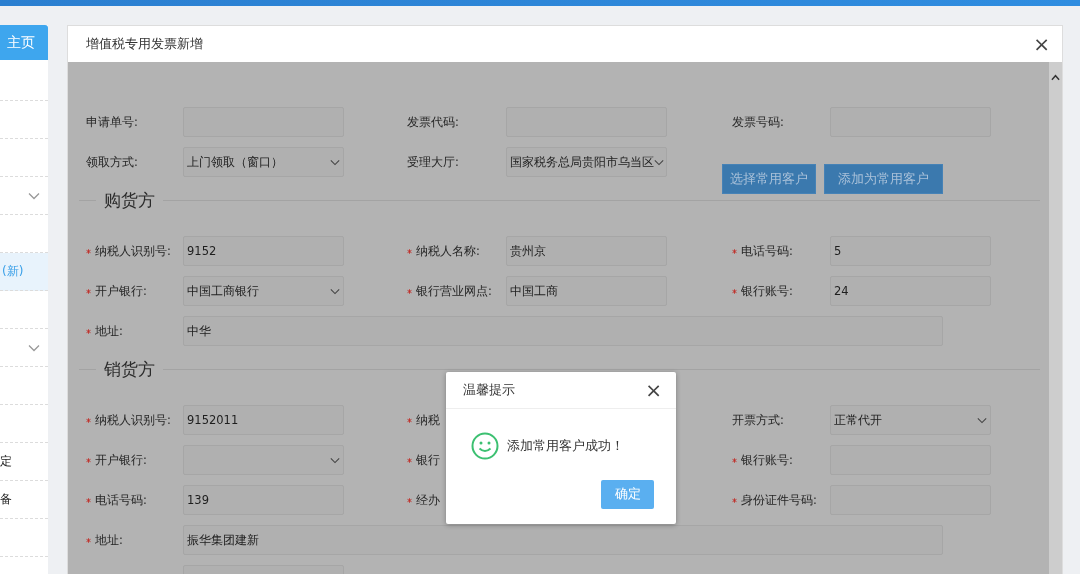  Describe the element at coordinates (454, 291) in the screenshot. I see `field-label: 银行营业网点:` at that location.